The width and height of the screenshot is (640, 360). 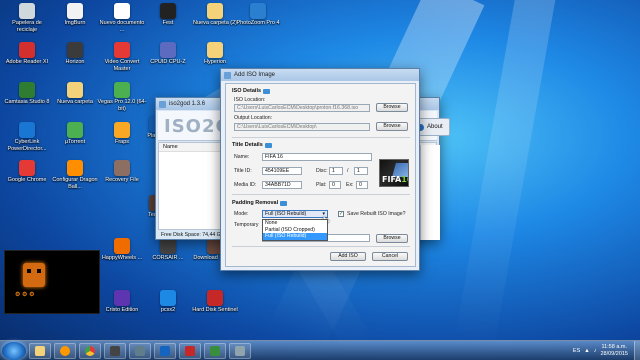 What do you see at coordinates (390, 256) in the screenshot?
I see `cancel-button: Cancel` at bounding box center [390, 256].